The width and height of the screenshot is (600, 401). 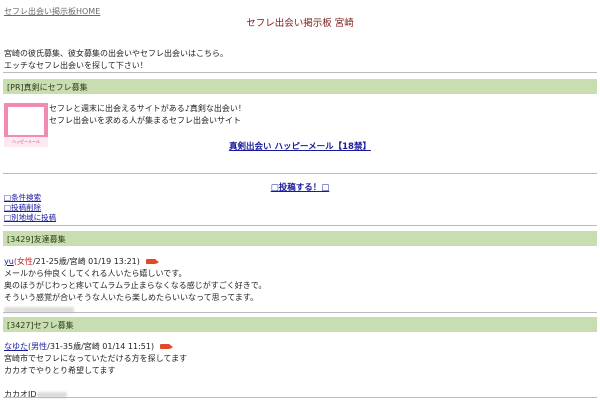 What do you see at coordinates (147, 108) in the screenshot?
I see `pr-line-1: セフレと週末に出会えるサイトがある♪真剣な出会い！` at bounding box center [147, 108].